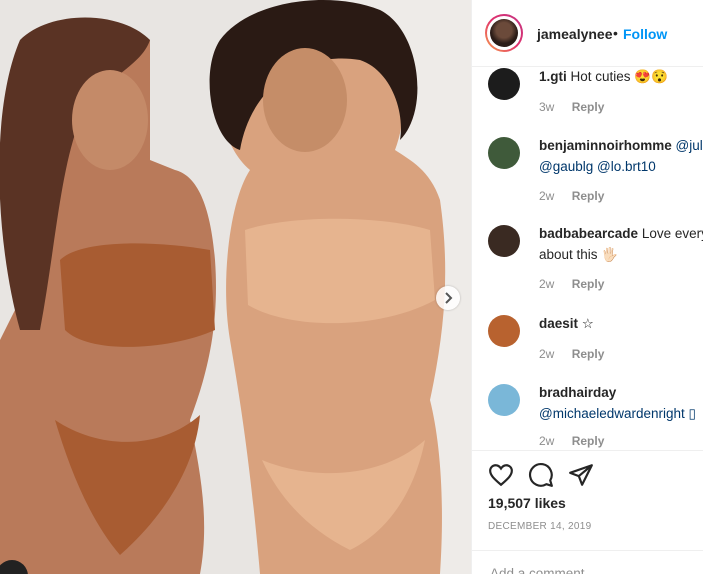 The image size is (703, 574). Describe the element at coordinates (597, 166) in the screenshot. I see `comment-mentions-line: @gaublg @lo.brt10` at that location.